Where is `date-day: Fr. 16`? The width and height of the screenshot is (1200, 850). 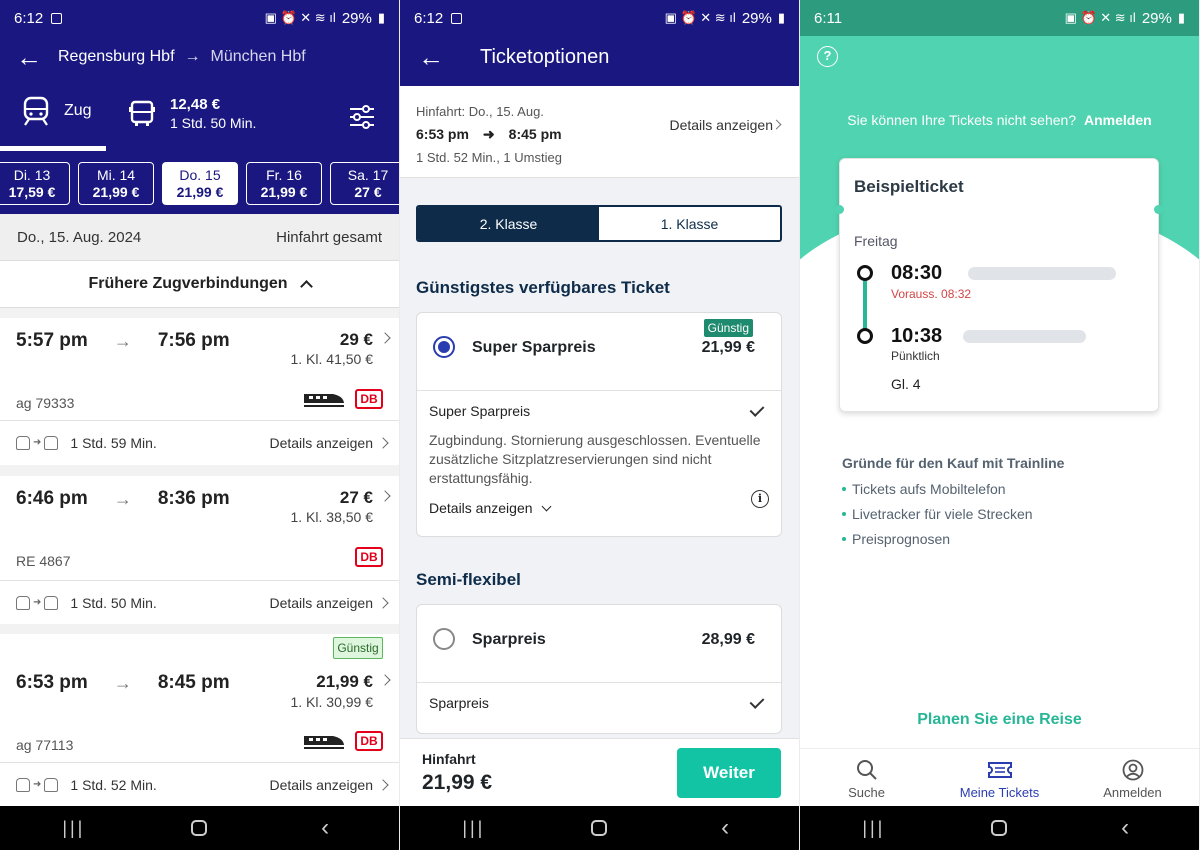 date-day: Fr. 16 is located at coordinates (284, 175).